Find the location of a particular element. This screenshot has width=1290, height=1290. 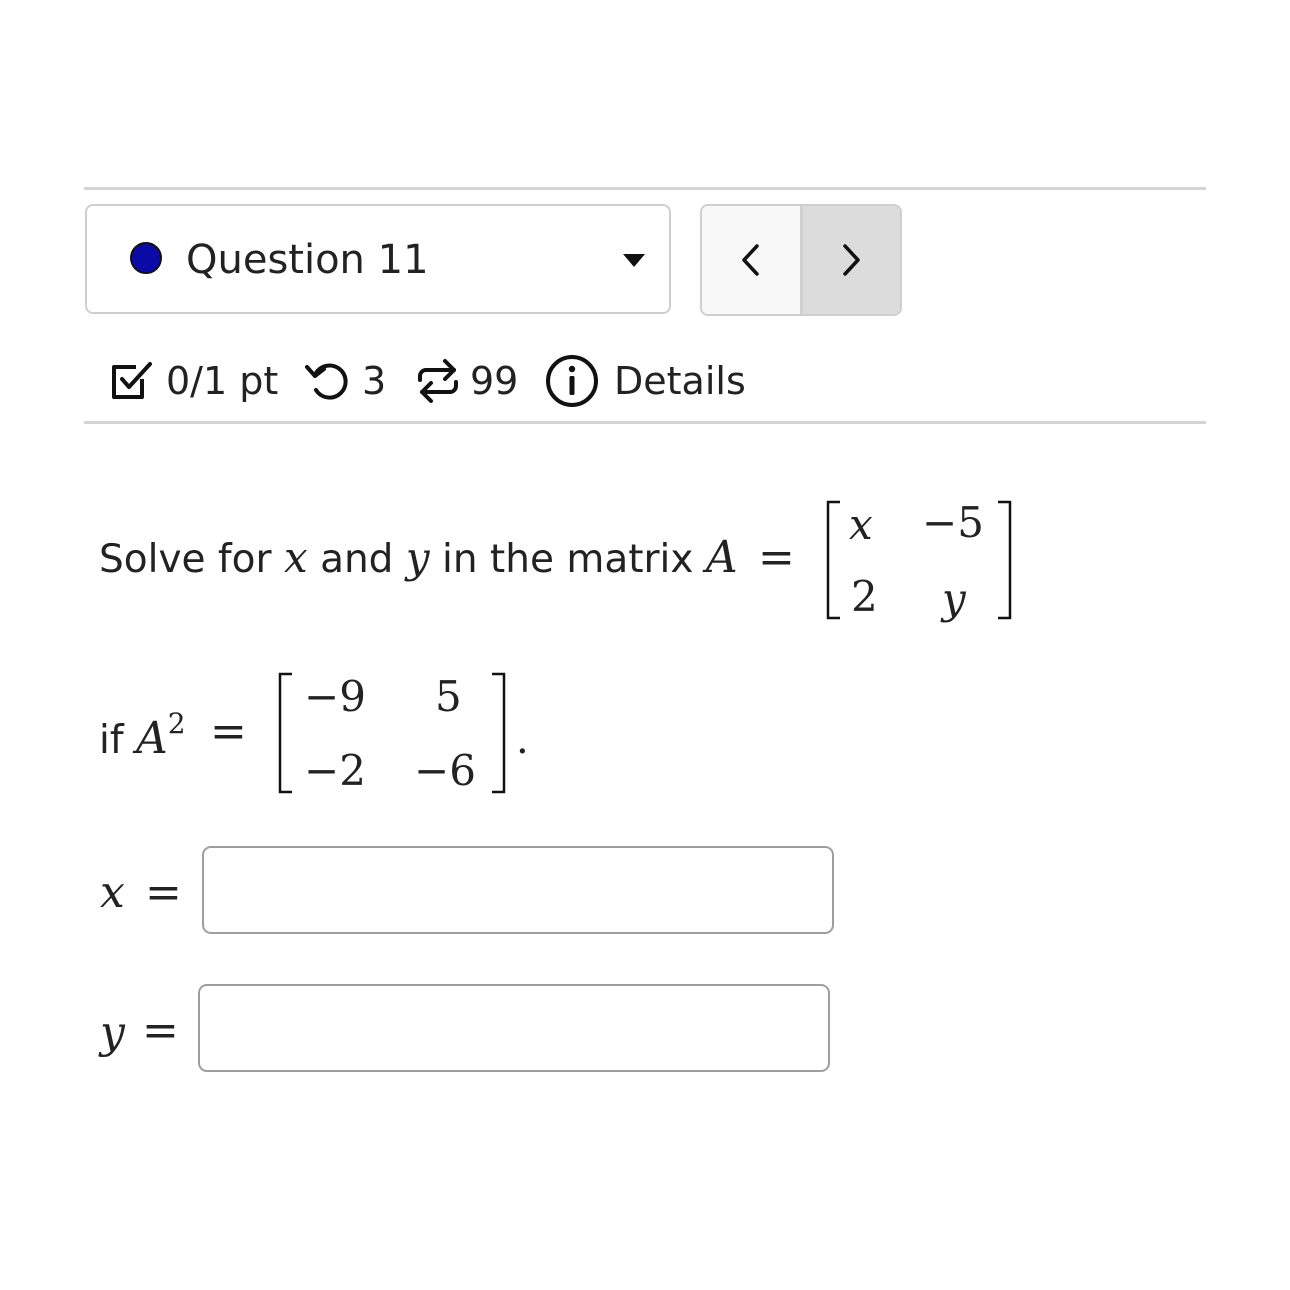

retry-icon is located at coordinates (326, 381).